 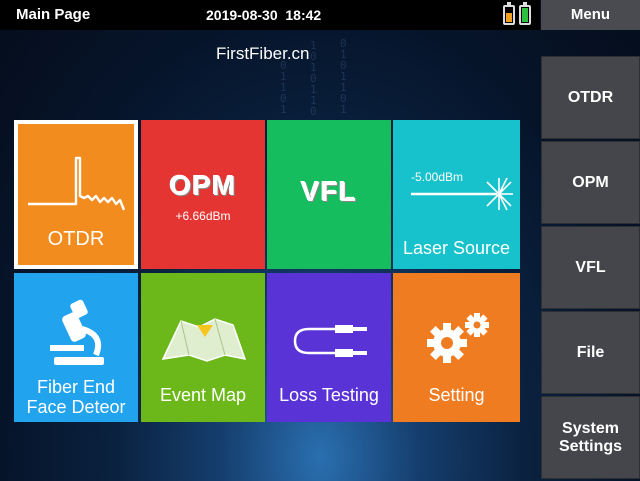 I want to click on menu-item-opm: OPM, so click(x=590, y=182).